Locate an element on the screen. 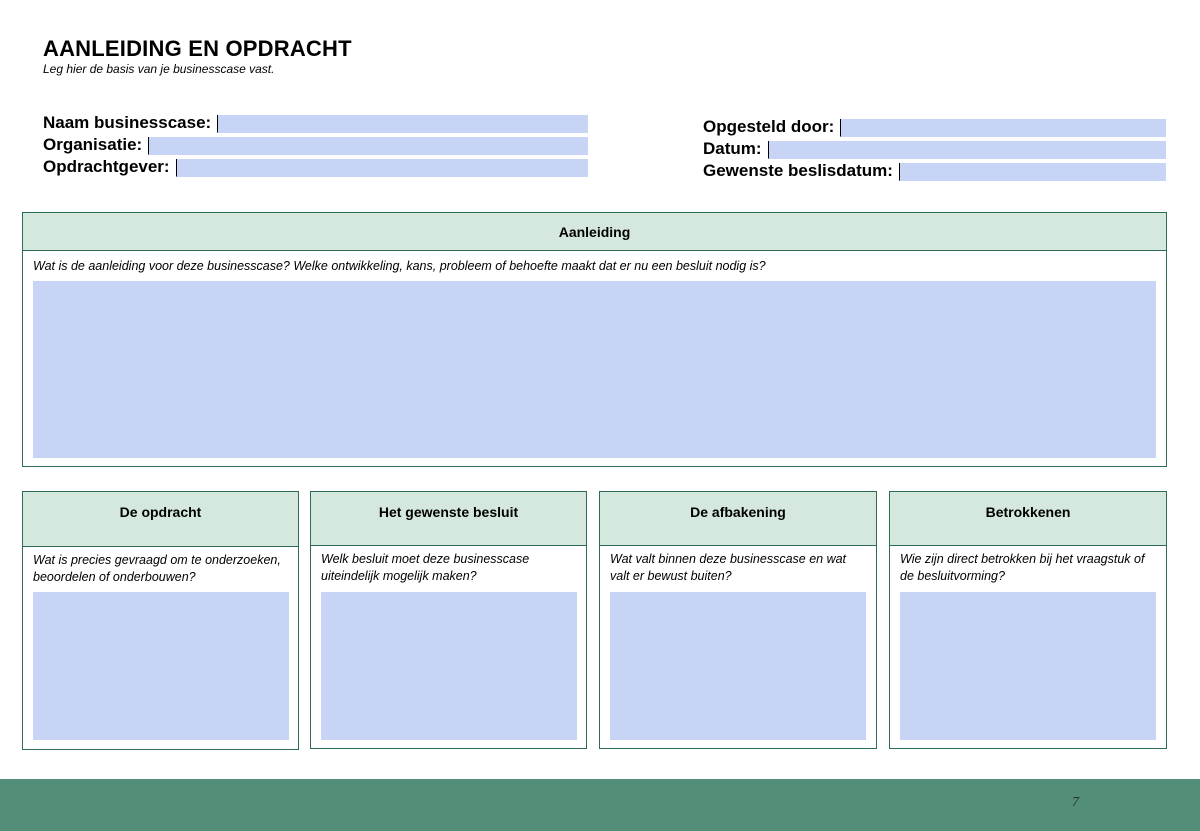  footer-bar is located at coordinates (600, 805).